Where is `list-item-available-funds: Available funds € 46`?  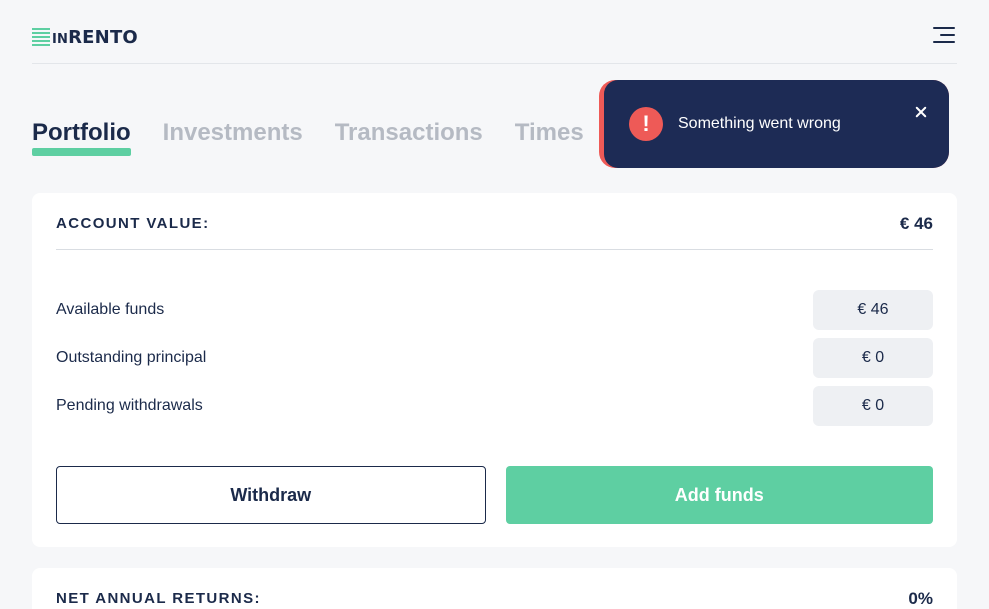
list-item-available-funds: Available funds € 46 is located at coordinates (494, 310).